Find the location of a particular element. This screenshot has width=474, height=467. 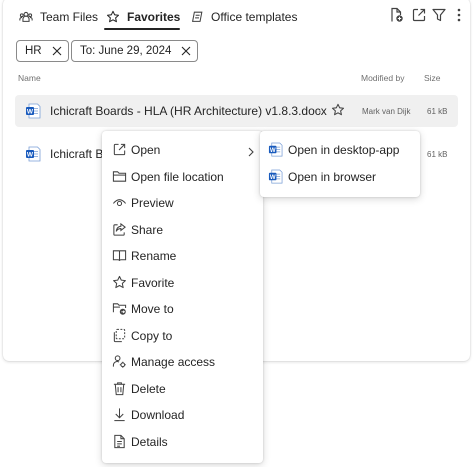

tab-team-files: Team Files is located at coordinates (58, 17).